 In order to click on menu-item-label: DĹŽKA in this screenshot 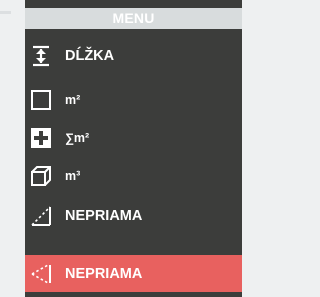, I will do `click(90, 55)`.